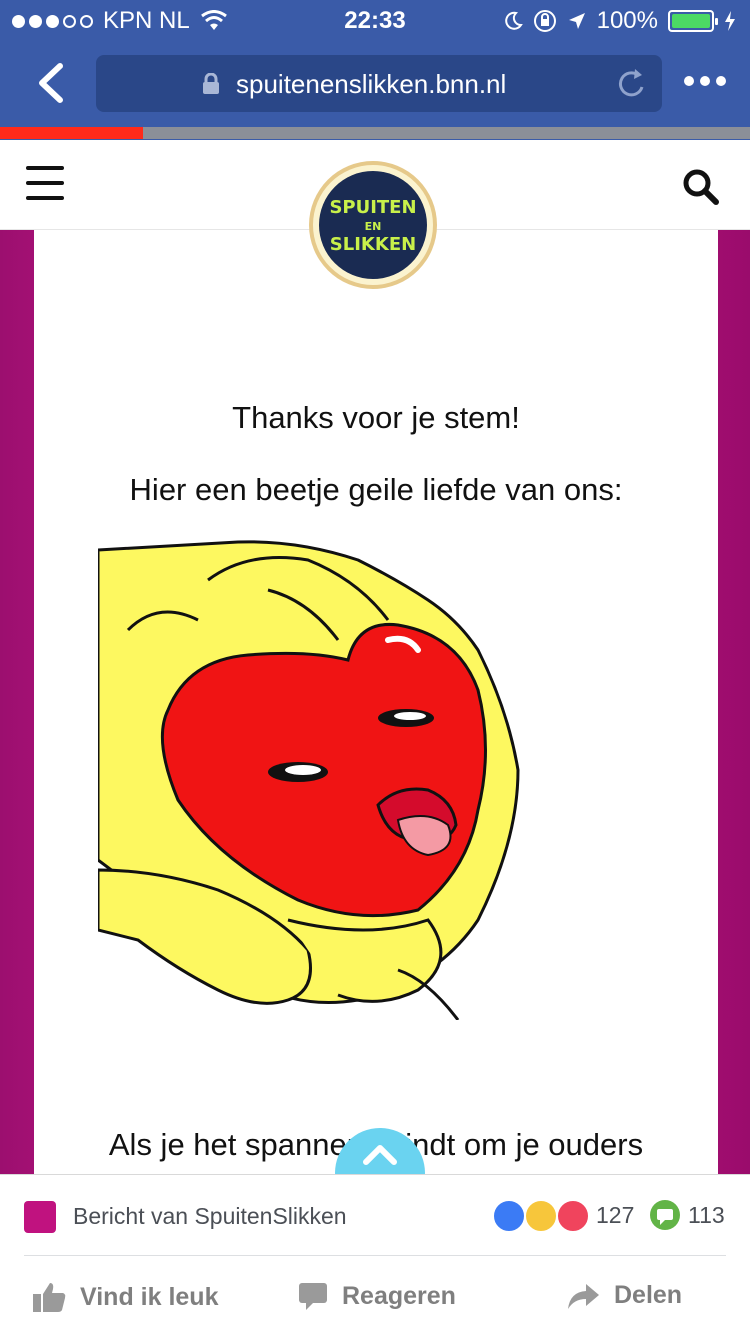  What do you see at coordinates (45, 183) in the screenshot?
I see `menu-icon` at bounding box center [45, 183].